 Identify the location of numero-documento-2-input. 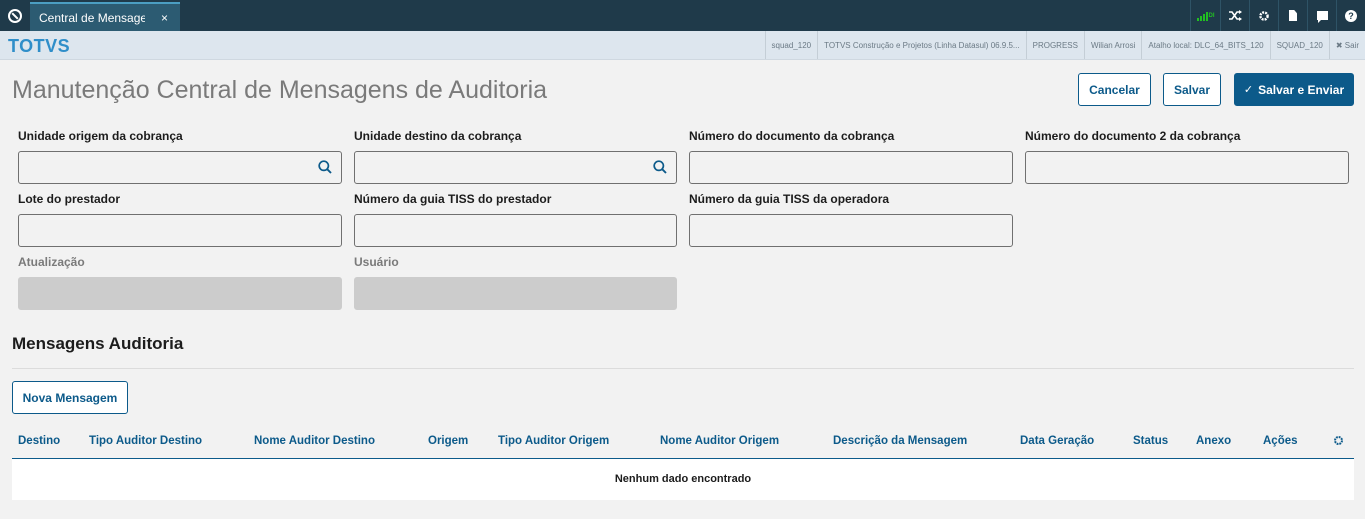
(1187, 167).